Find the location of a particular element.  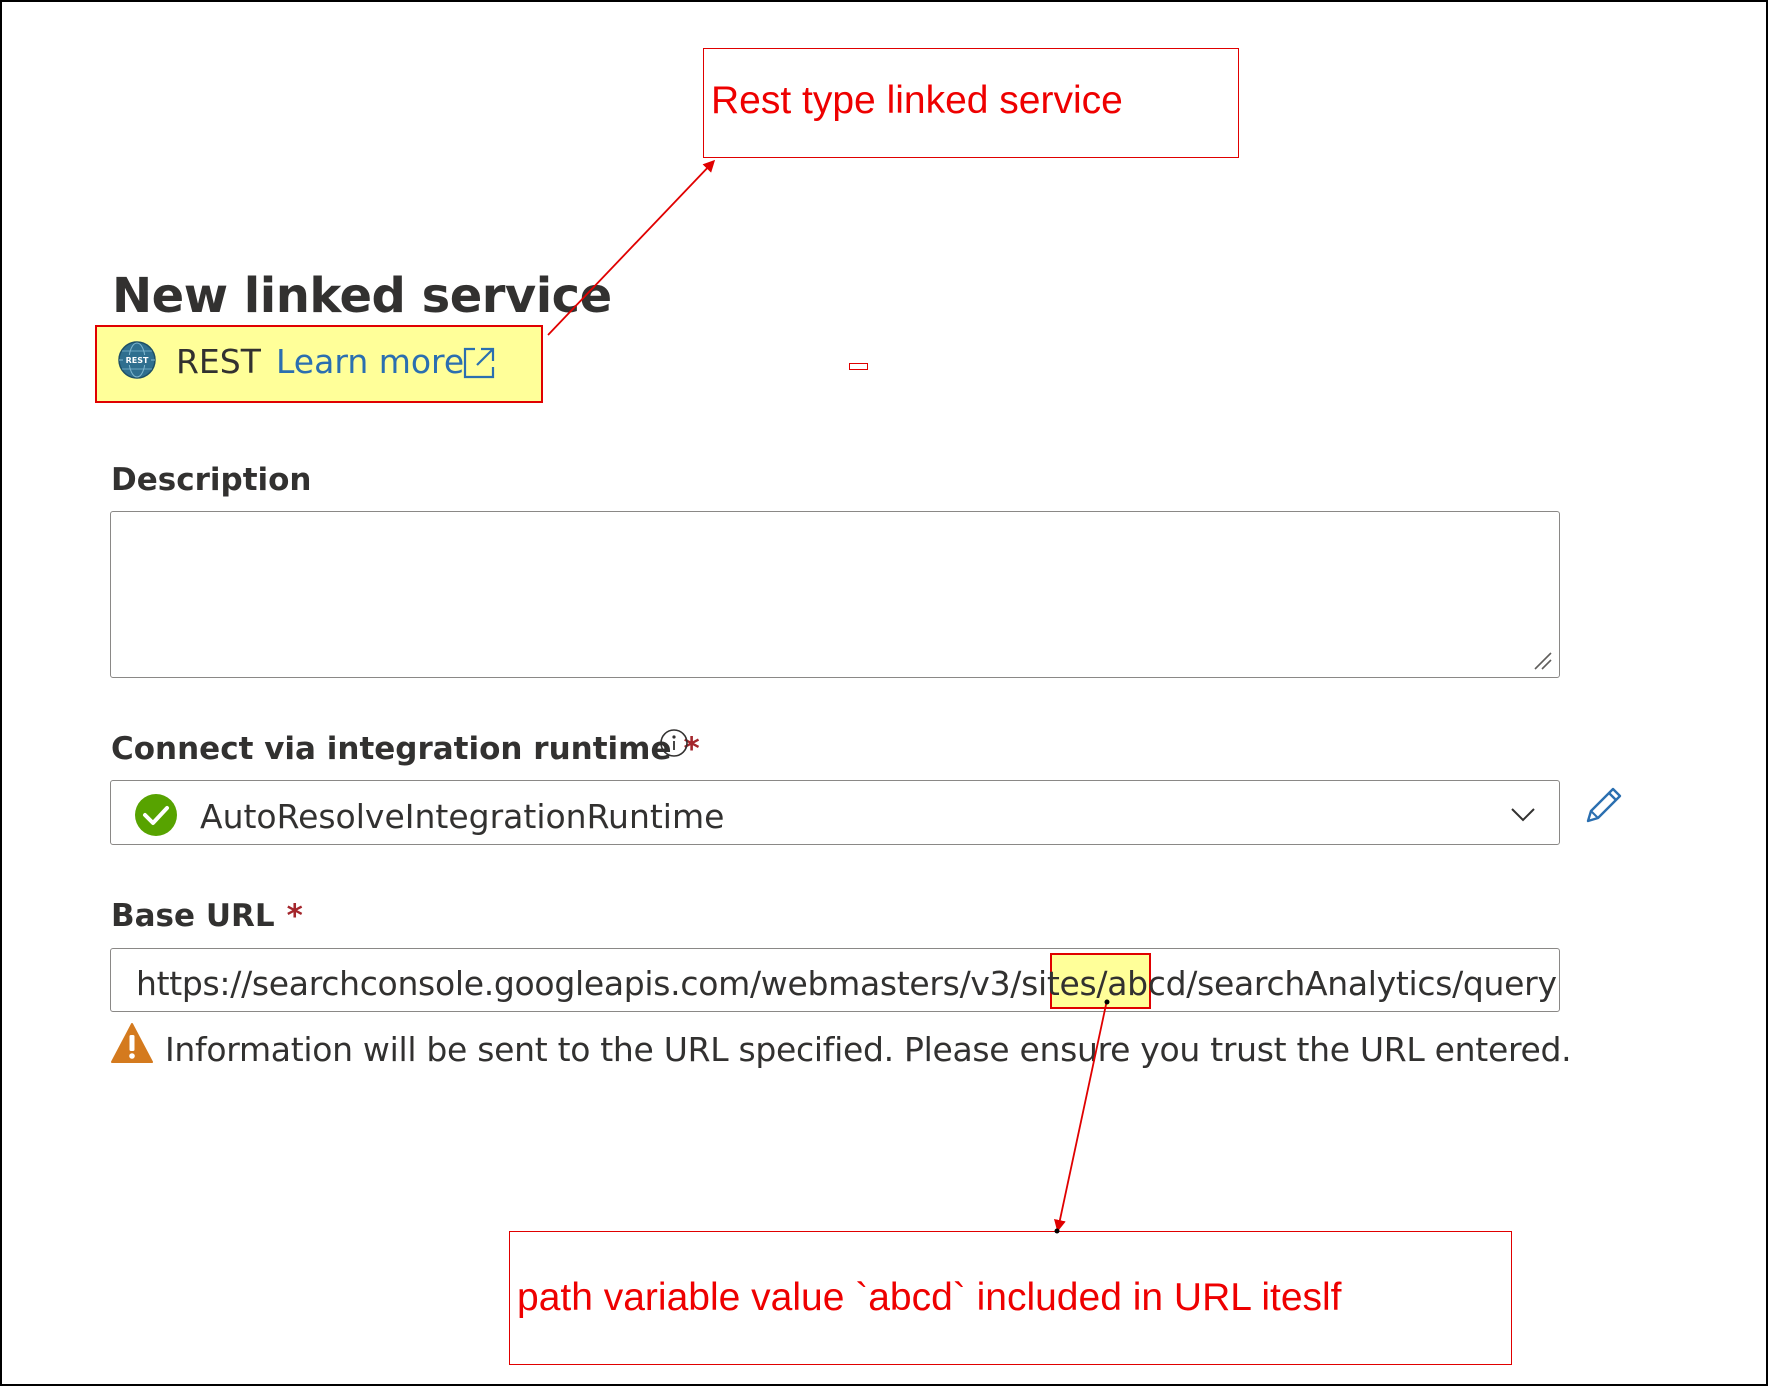

description-input is located at coordinates (835, 594).